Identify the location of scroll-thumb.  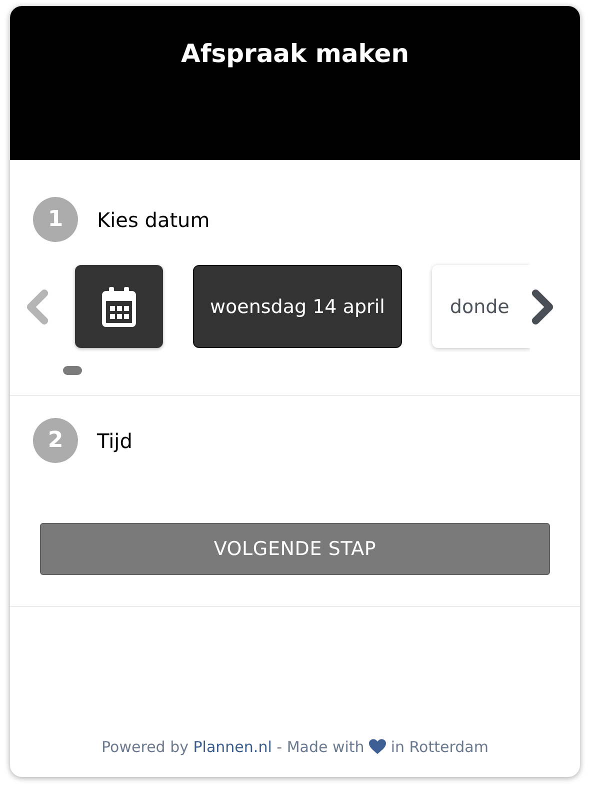
(72, 370).